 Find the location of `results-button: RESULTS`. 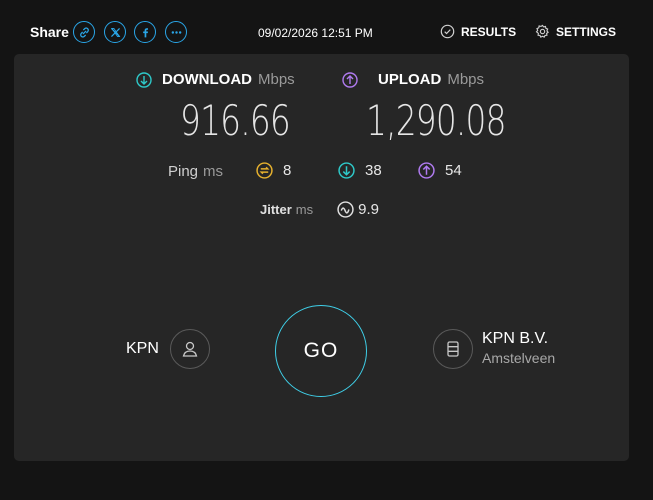

results-button: RESULTS is located at coordinates (478, 31).